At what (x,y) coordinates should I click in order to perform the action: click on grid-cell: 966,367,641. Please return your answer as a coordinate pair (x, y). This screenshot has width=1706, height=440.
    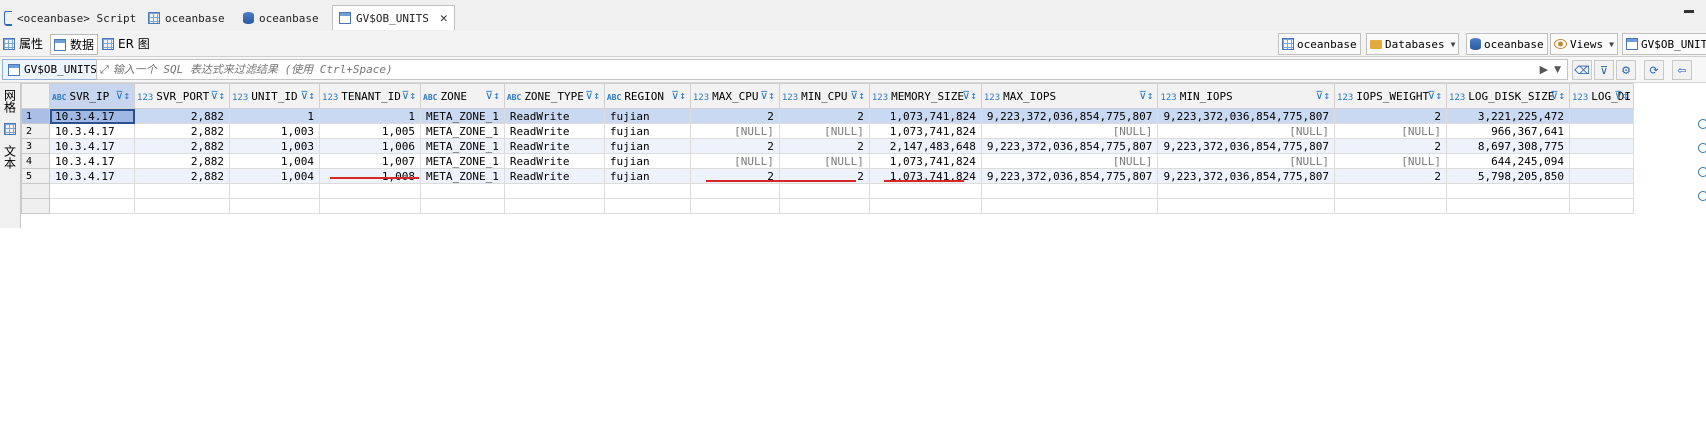
    Looking at the image, I should click on (1508, 131).